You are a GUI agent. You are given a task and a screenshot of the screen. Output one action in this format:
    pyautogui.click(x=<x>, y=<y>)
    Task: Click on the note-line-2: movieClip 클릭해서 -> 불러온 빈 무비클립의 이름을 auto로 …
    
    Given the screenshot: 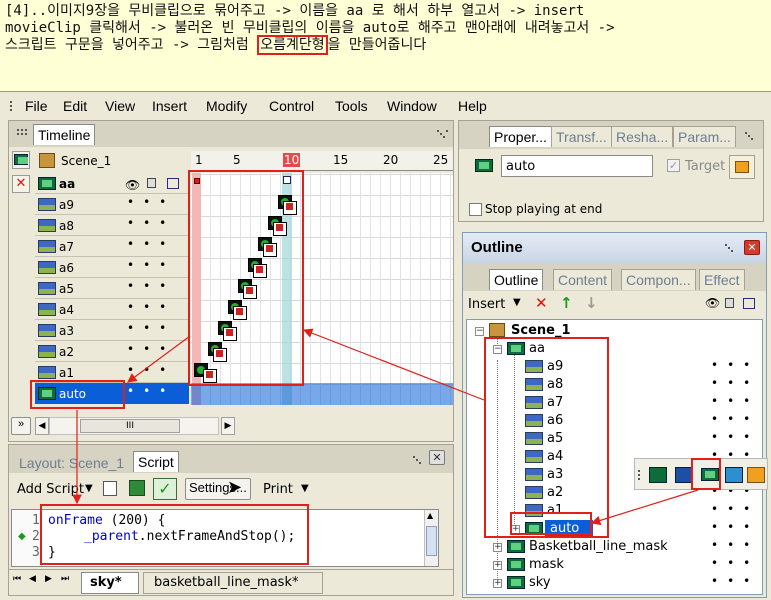 What is the action you would take?
    pyautogui.click(x=310, y=28)
    